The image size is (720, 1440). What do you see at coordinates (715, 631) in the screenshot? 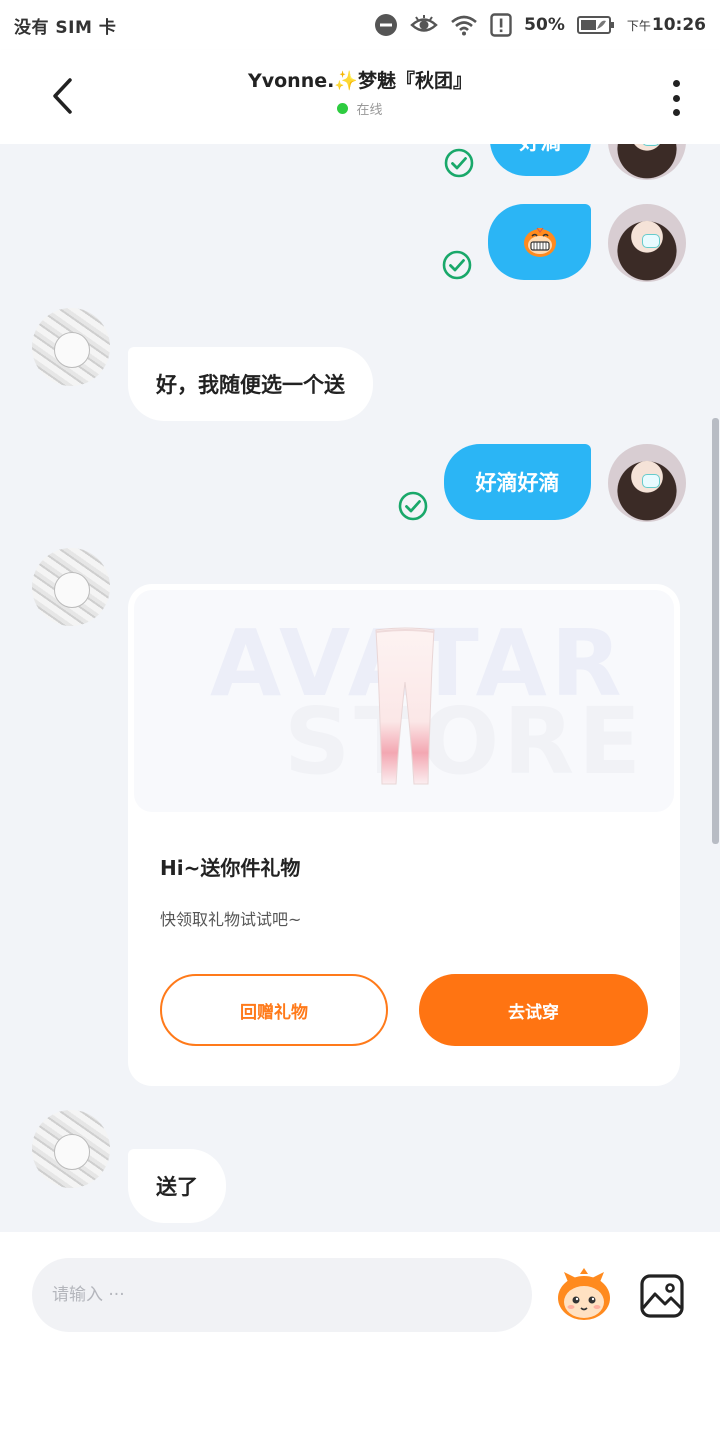
I see `scrollbar` at bounding box center [715, 631].